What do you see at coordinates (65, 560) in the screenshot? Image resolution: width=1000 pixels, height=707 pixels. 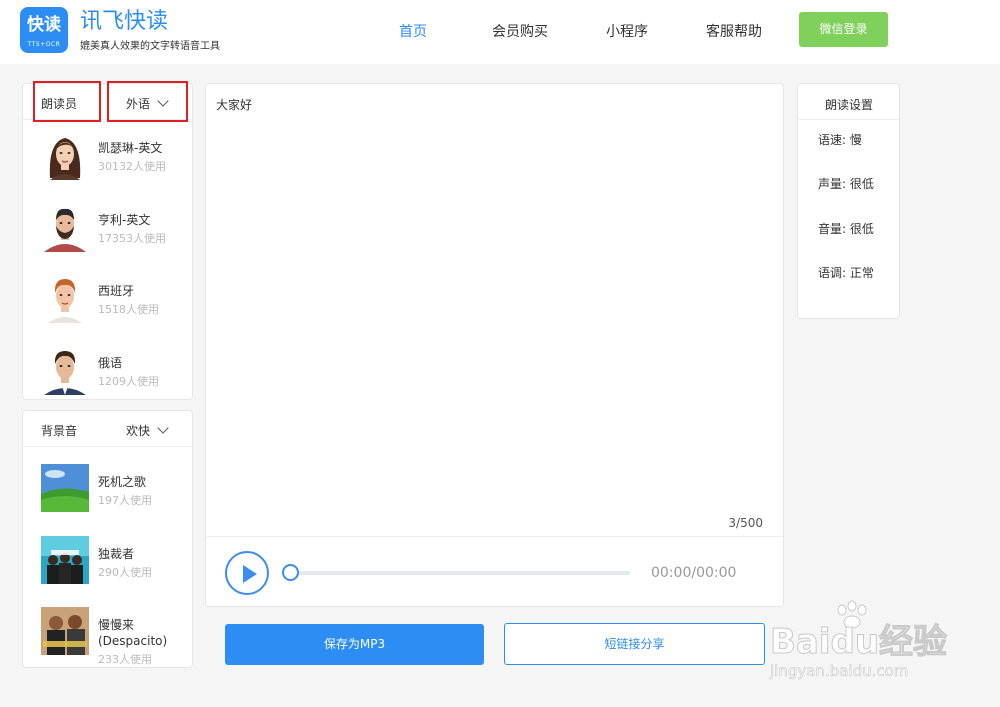 I see `band-thumbnail-icon` at bounding box center [65, 560].